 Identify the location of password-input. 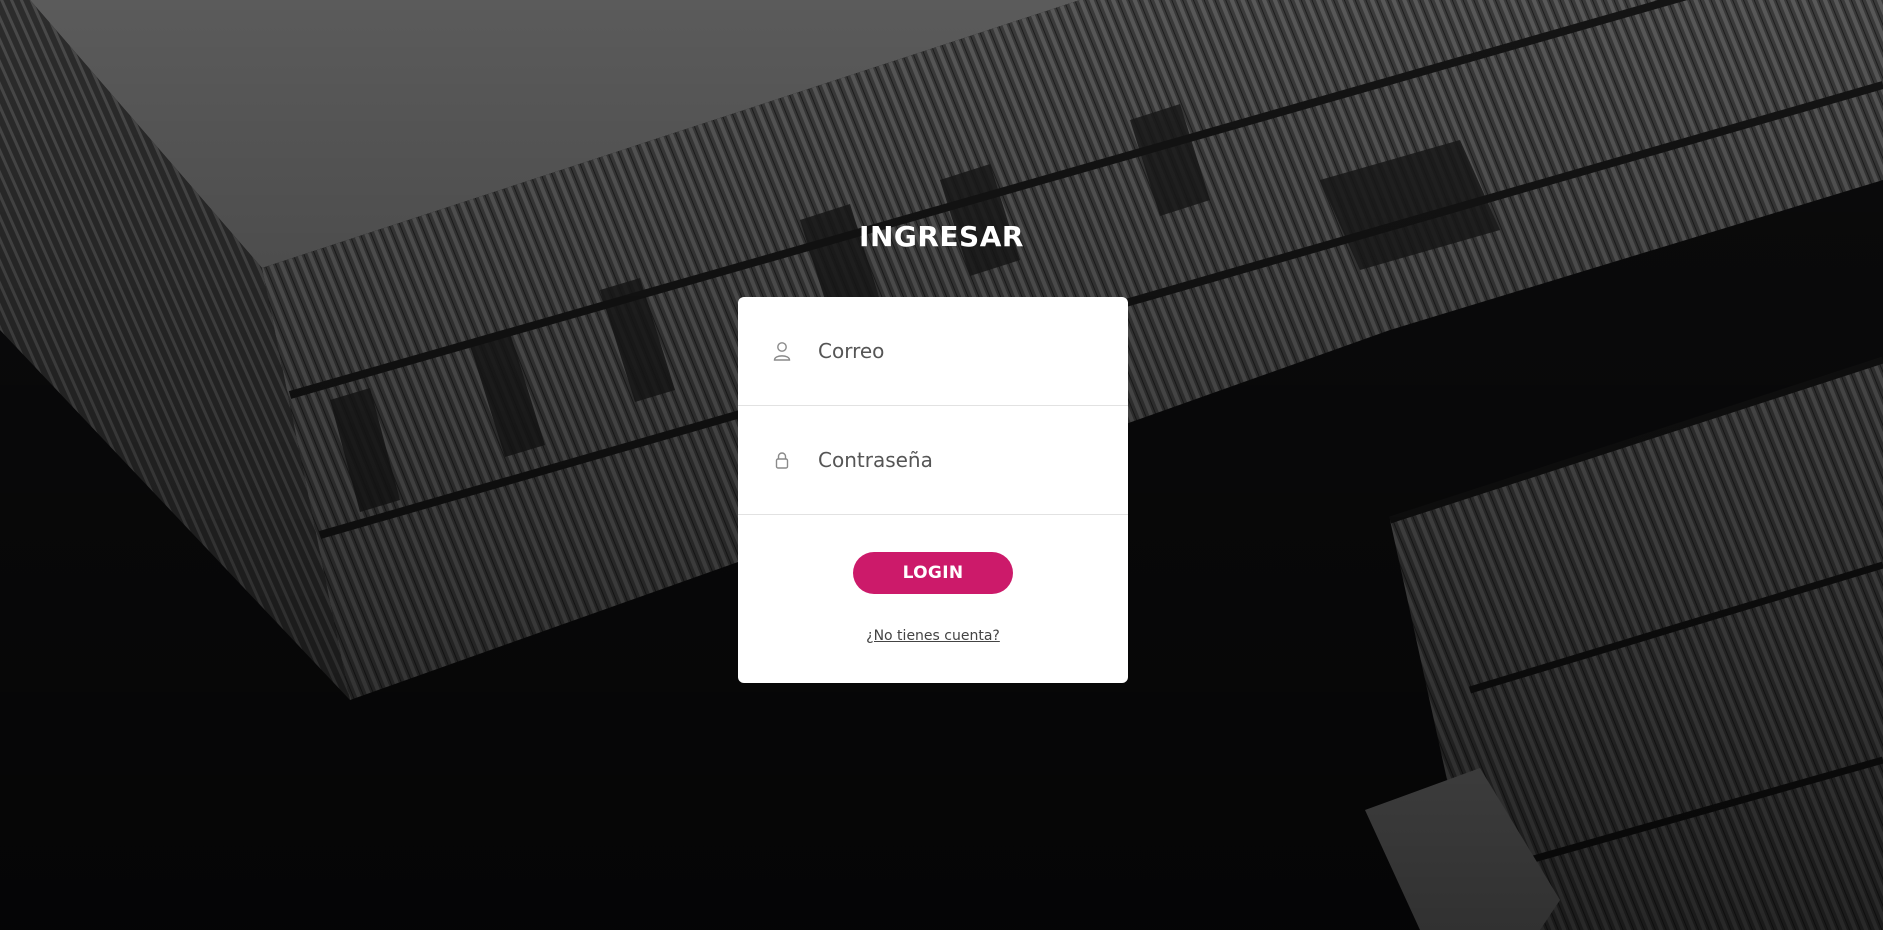
(963, 460).